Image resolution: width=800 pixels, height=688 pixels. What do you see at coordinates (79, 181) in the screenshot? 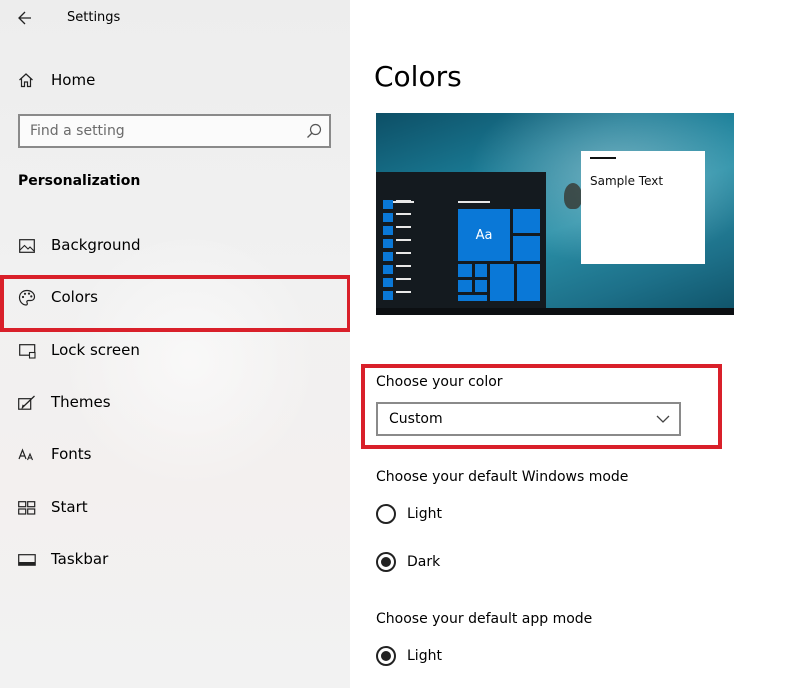
I see `section-heading: Personalization` at bounding box center [79, 181].